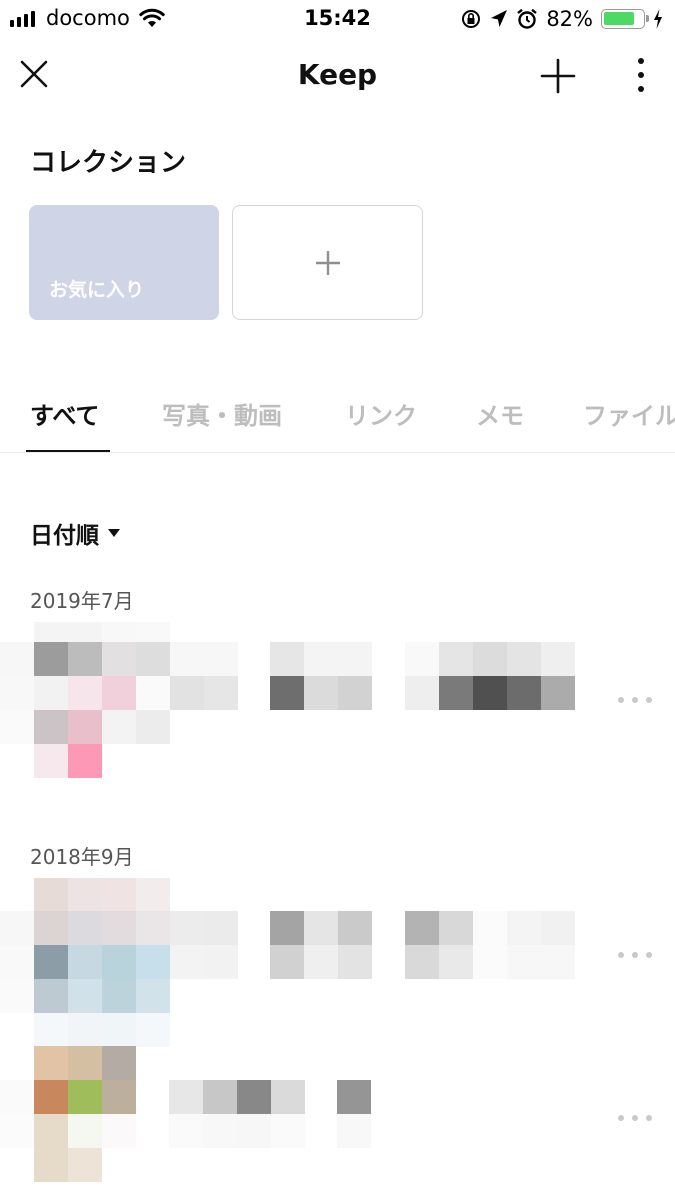 The width and height of the screenshot is (675, 1200). I want to click on alarm-icon, so click(527, 18).